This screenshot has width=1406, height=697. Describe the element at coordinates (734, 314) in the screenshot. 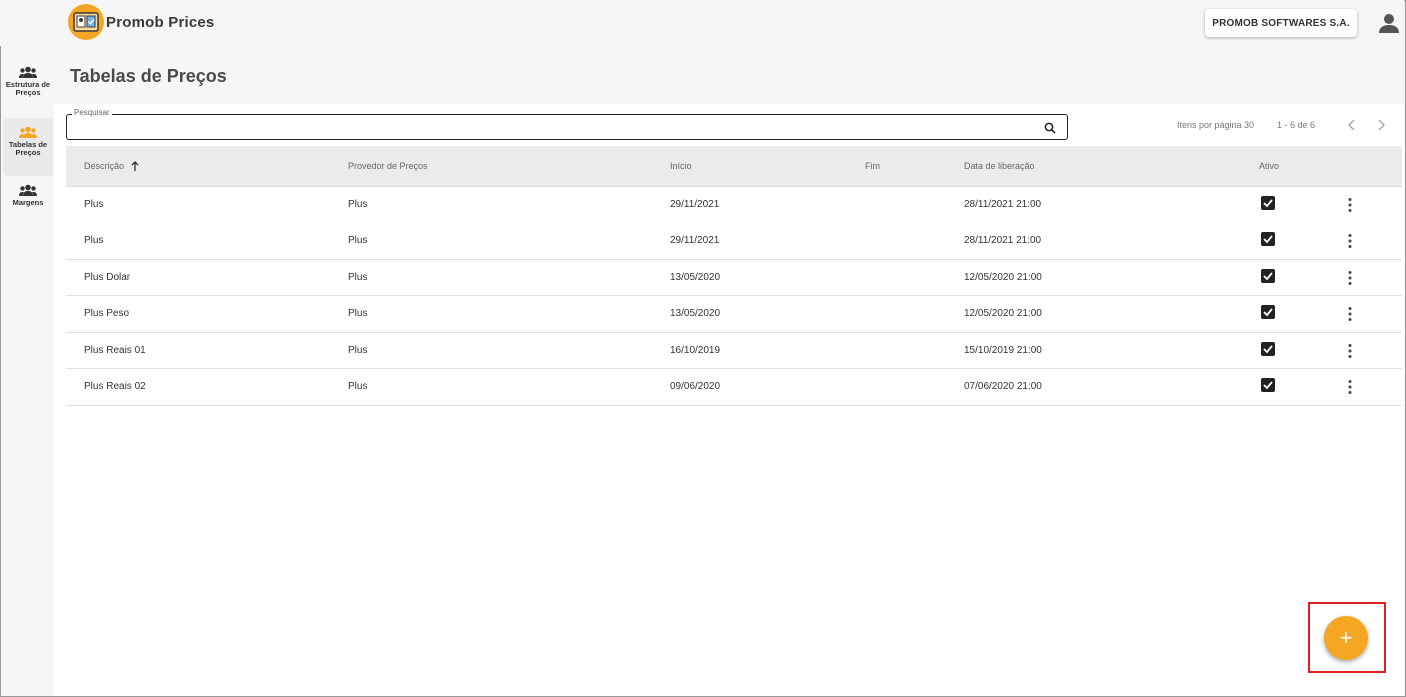

I see `table-row: Plus Peso Plus 13/05/2020 12/05/2020 21:00` at that location.